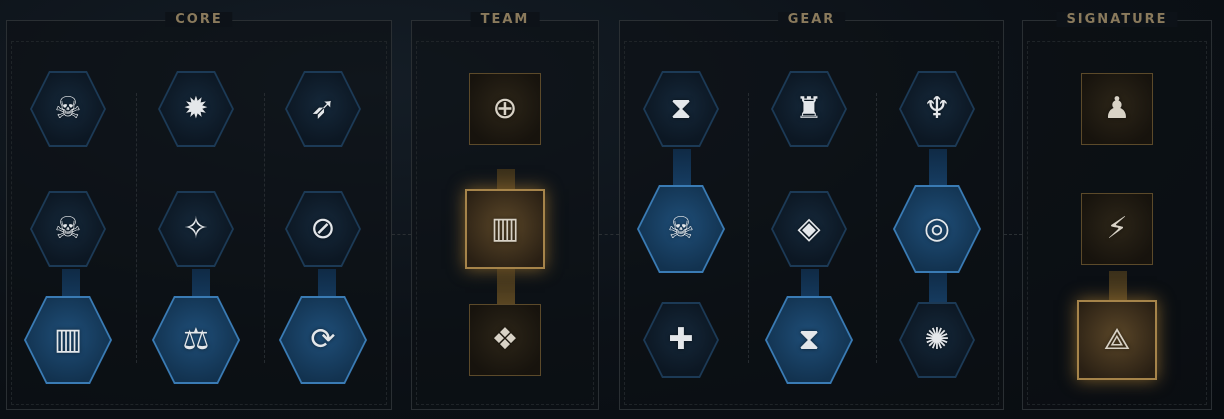  What do you see at coordinates (809, 228) in the screenshot?
I see `rotating-shield-icon: ◈` at bounding box center [809, 228].